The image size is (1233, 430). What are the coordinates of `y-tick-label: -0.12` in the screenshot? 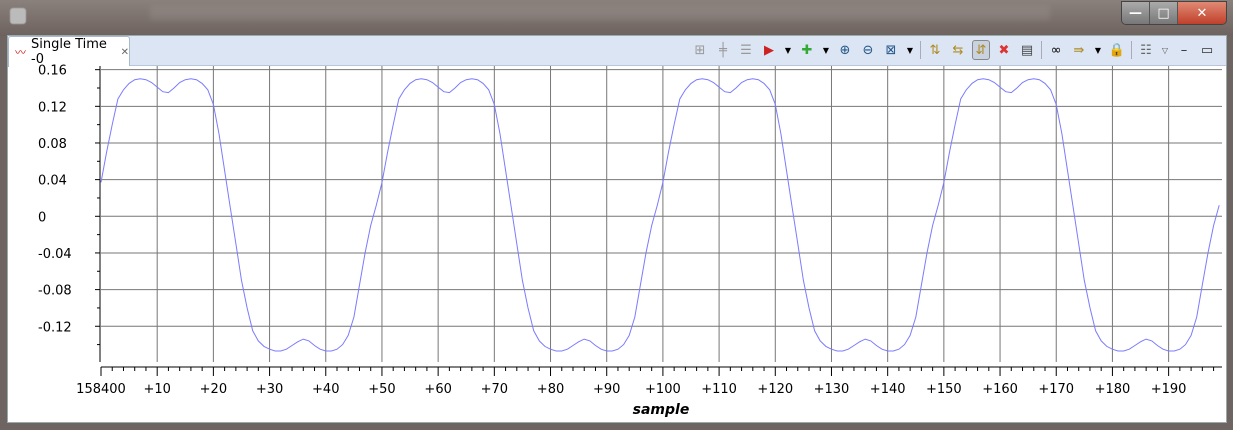 It's located at (55, 327).